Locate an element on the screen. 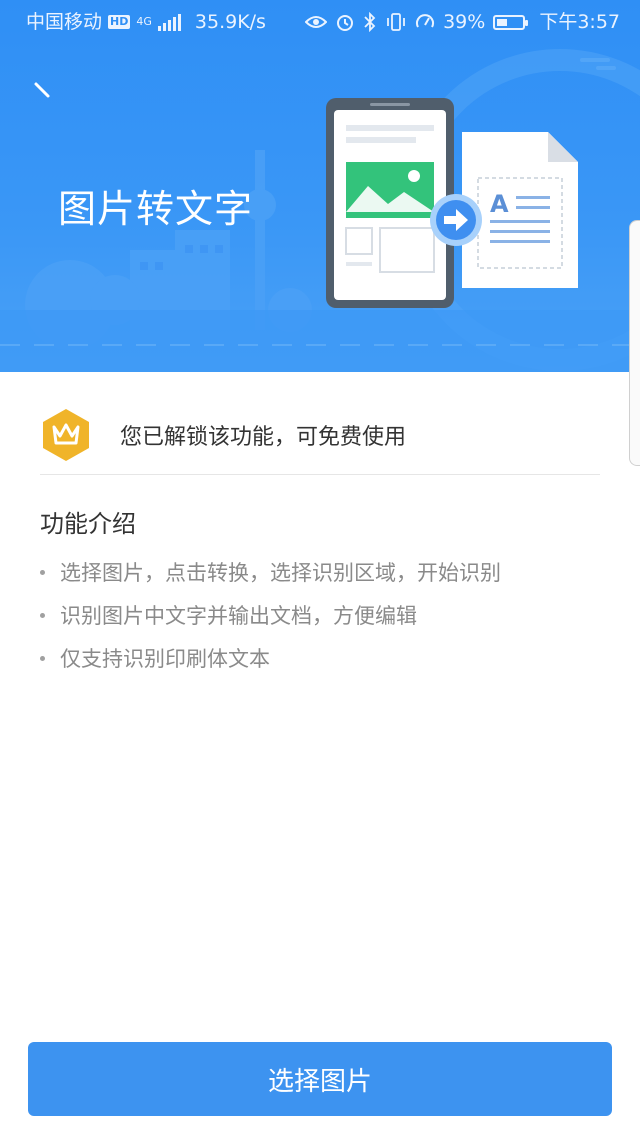  battery-icon is located at coordinates (511, 22).